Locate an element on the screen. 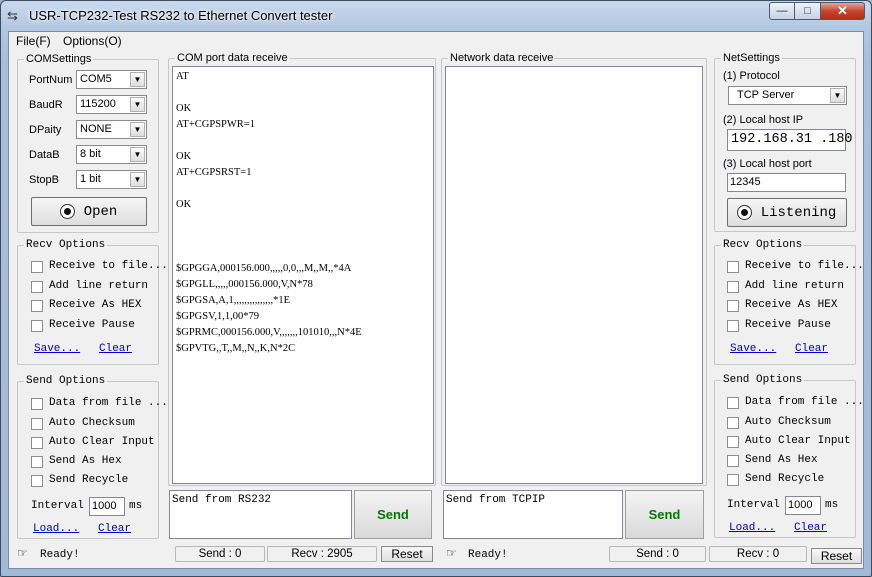 Image resolution: width=872 pixels, height=577 pixels. protocol-select: TCP Server ▼ is located at coordinates (787, 95).